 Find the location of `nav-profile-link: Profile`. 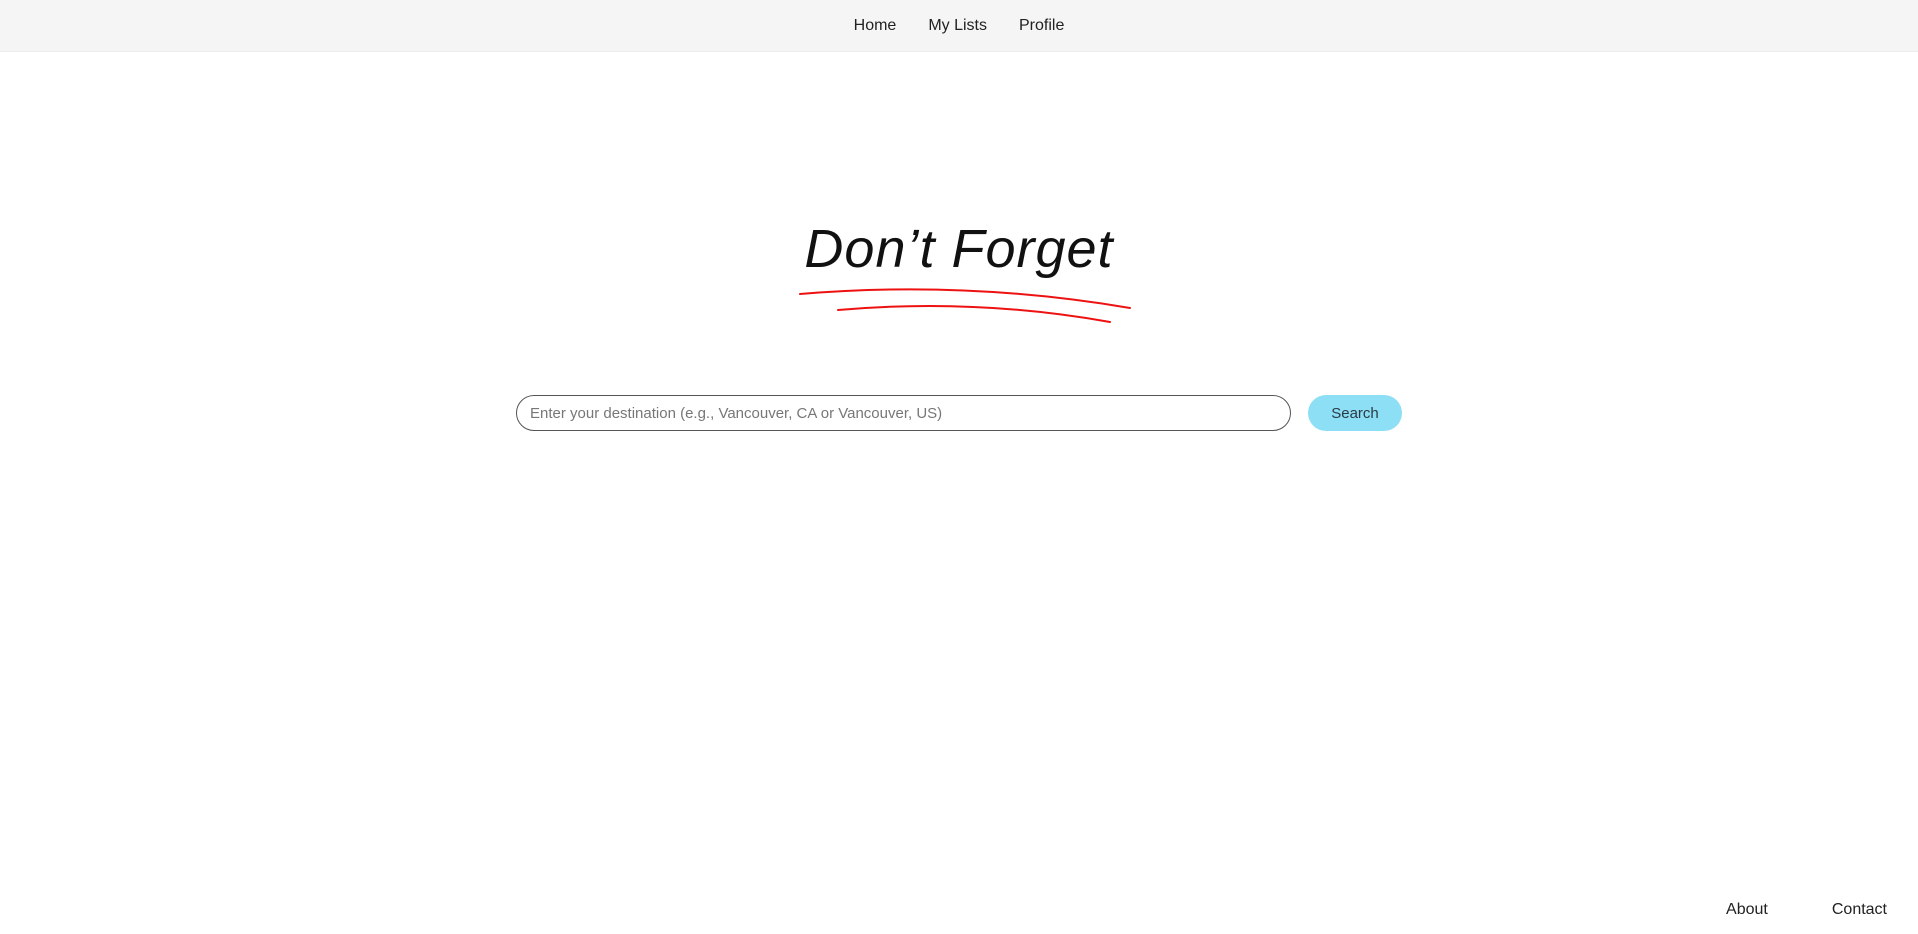

nav-profile-link: Profile is located at coordinates (1041, 26).